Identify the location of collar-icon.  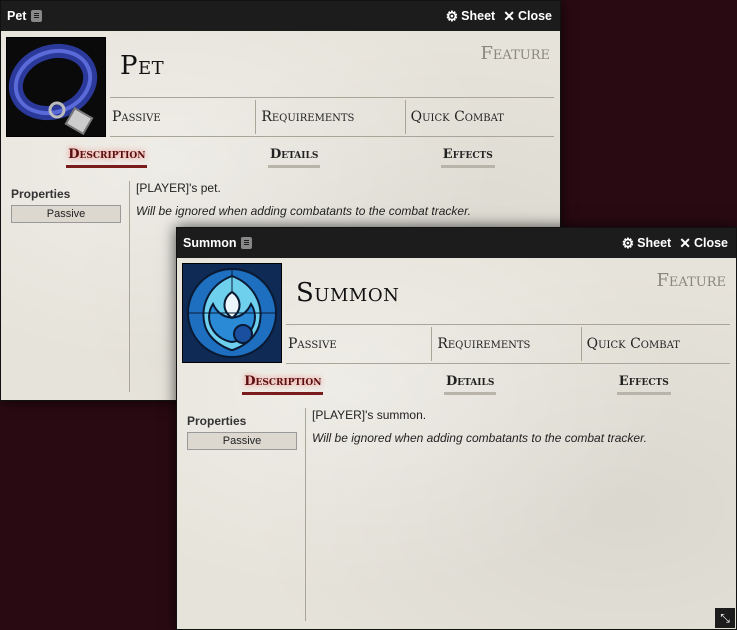
(56, 87).